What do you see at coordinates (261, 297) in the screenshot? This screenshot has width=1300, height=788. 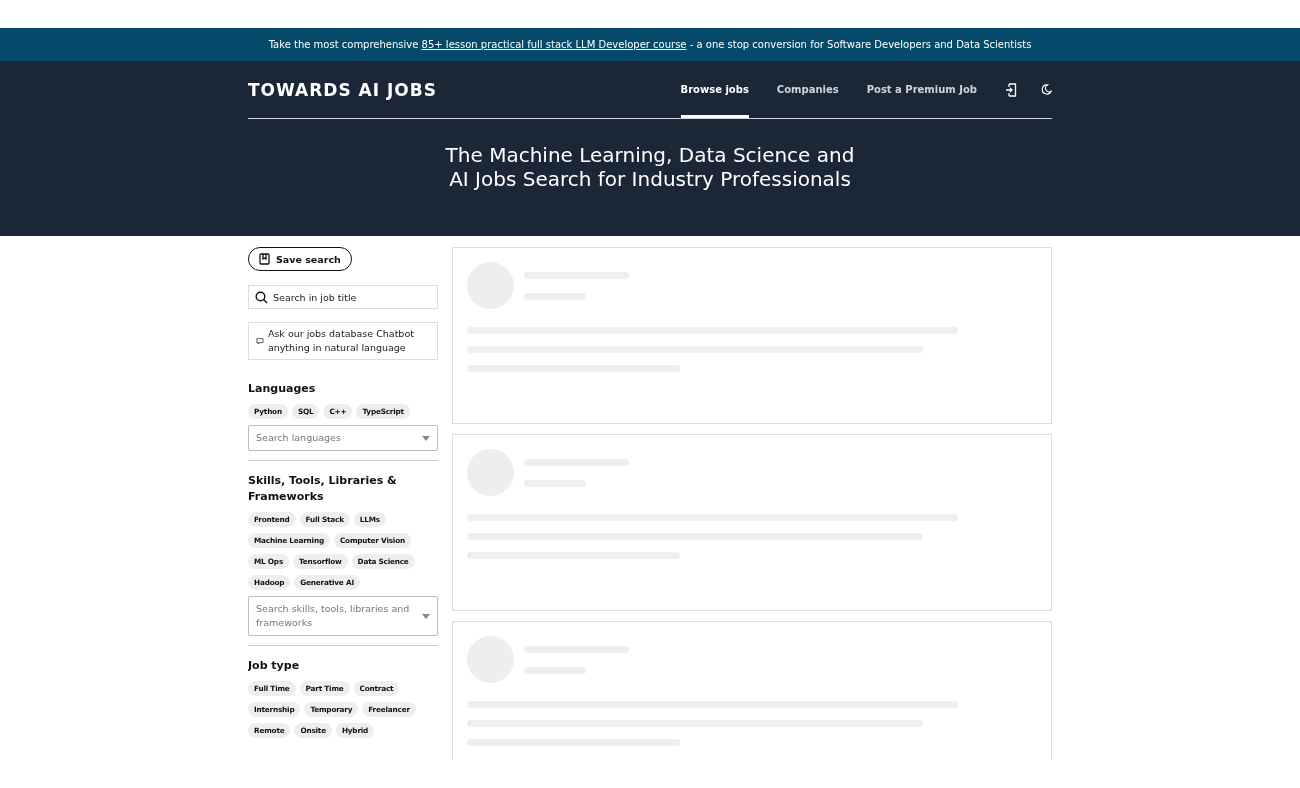 I see `search-icon` at bounding box center [261, 297].